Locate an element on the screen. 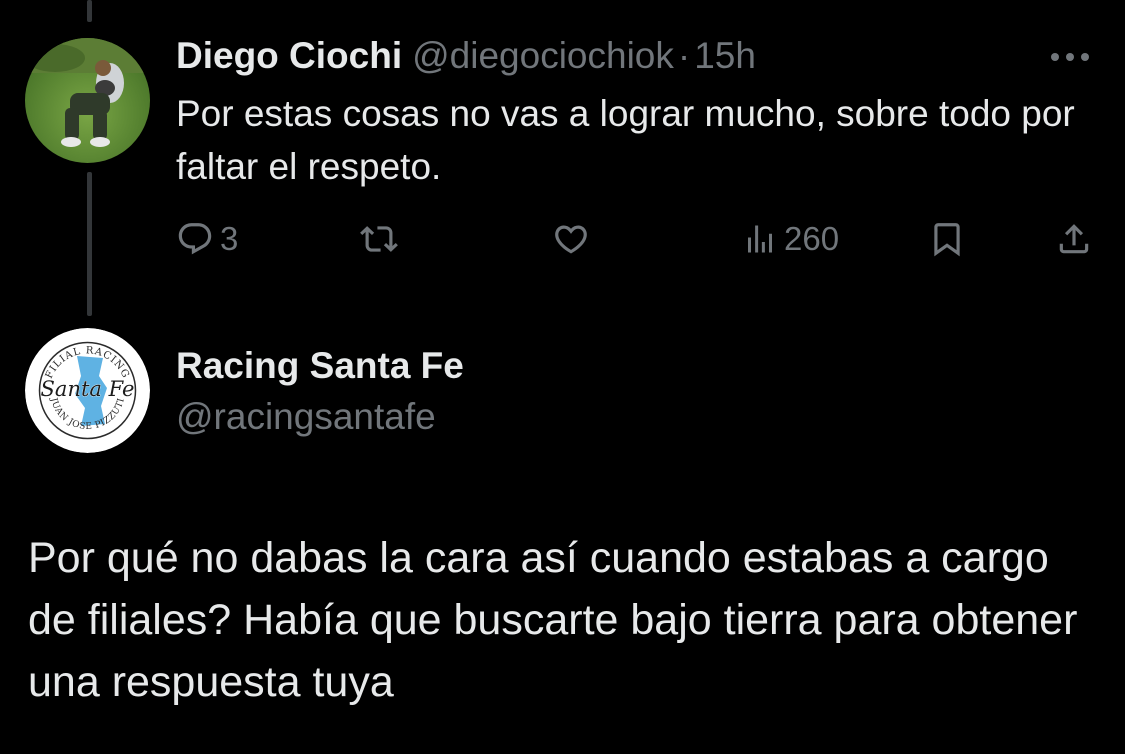 This screenshot has height=754, width=1125. avatar-racing-santa-fe: FILIAL RACING JUAN JOSE PIZZUTI Santa Fe is located at coordinates (87, 390).